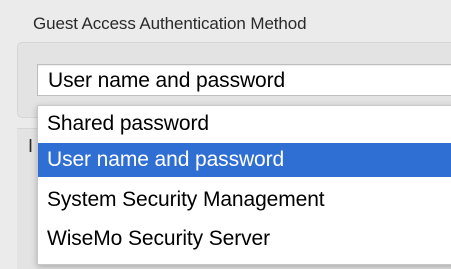  What do you see at coordinates (244, 200) in the screenshot?
I see `dropdown-option-system-security-management: System Security Management` at bounding box center [244, 200].